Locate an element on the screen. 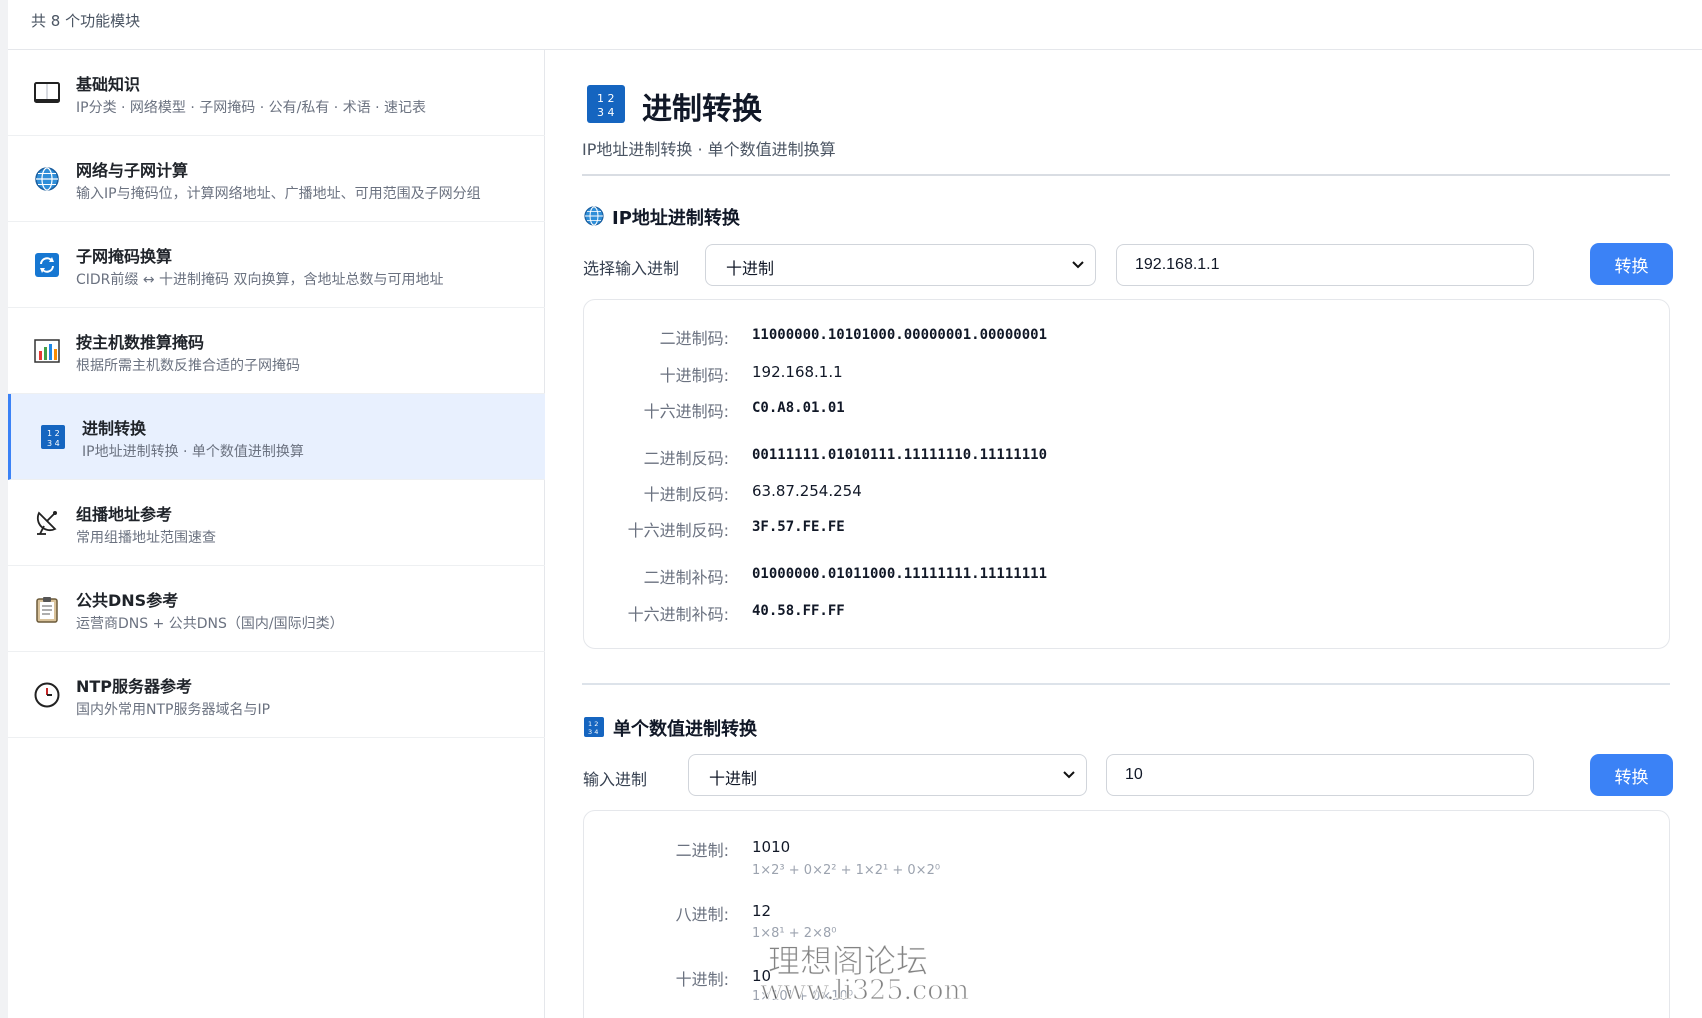  result-value: 192.168.1.1 is located at coordinates (797, 372).